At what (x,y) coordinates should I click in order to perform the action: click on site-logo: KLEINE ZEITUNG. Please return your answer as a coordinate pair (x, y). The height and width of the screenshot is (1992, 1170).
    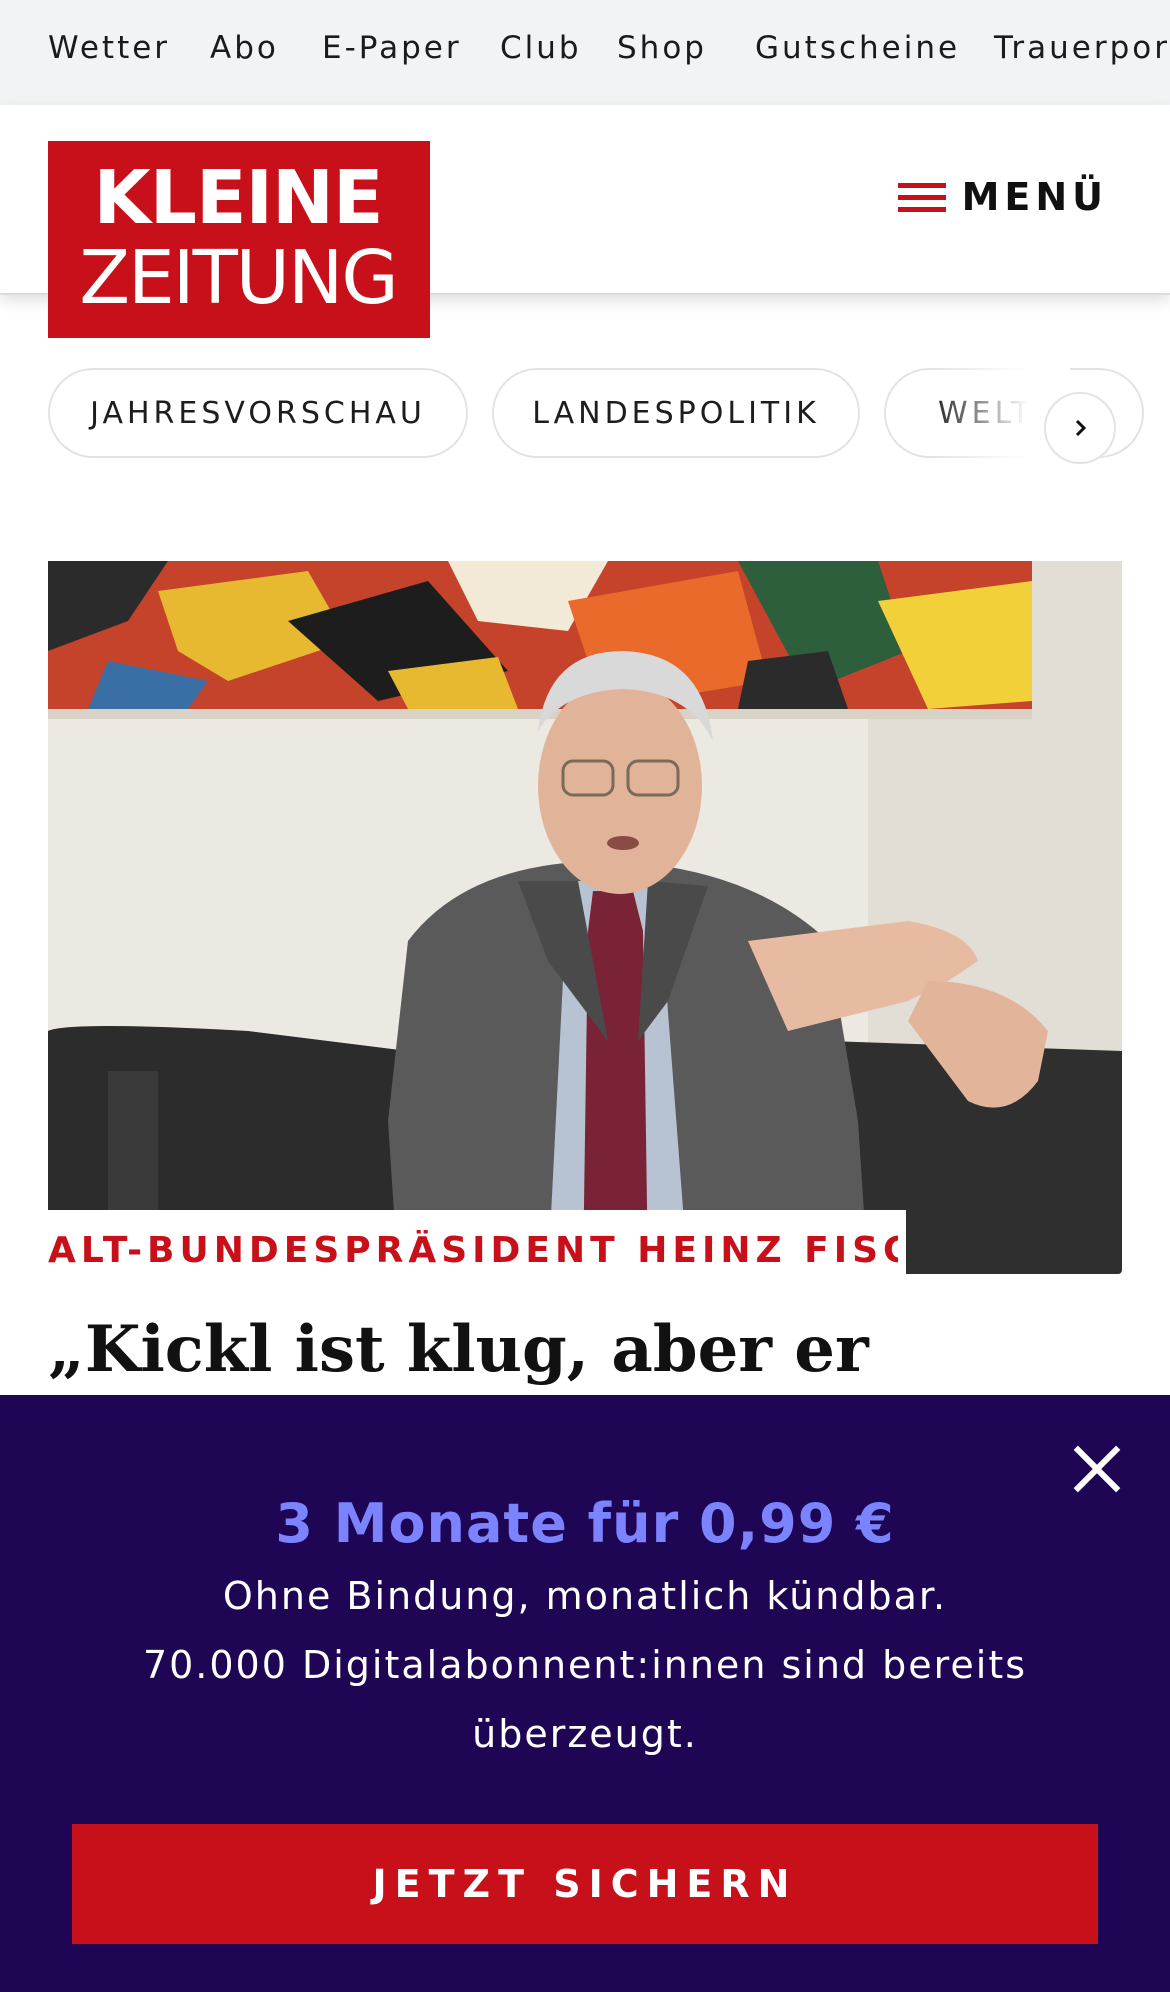
    Looking at the image, I should click on (239, 239).